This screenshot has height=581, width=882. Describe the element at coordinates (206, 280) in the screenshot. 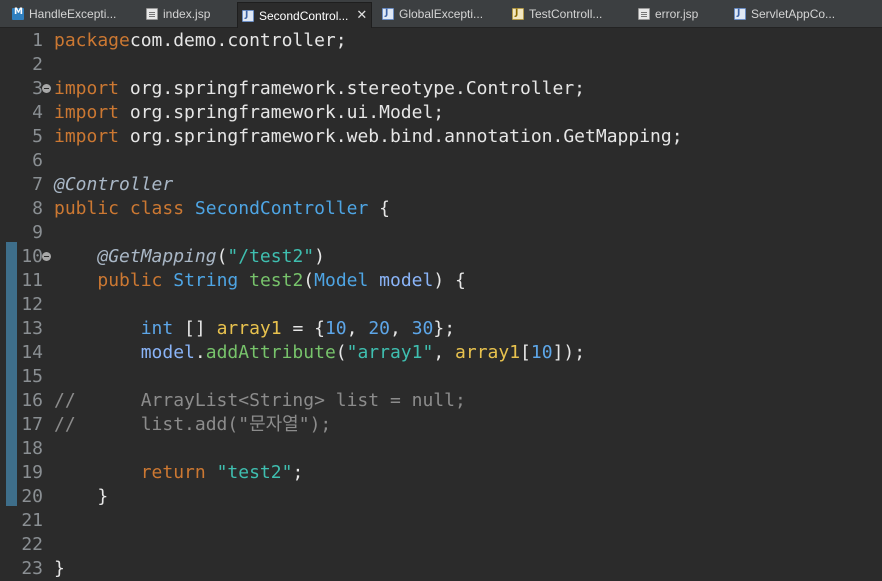

I see `code-token: String` at that location.